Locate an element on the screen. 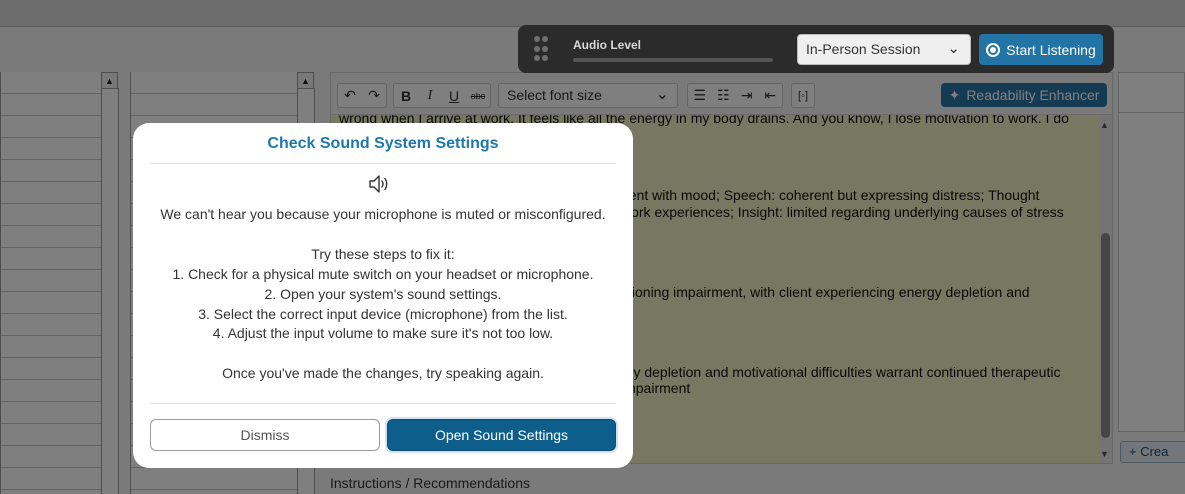  session-type-select: In-Person Session ⌄ is located at coordinates (884, 49).